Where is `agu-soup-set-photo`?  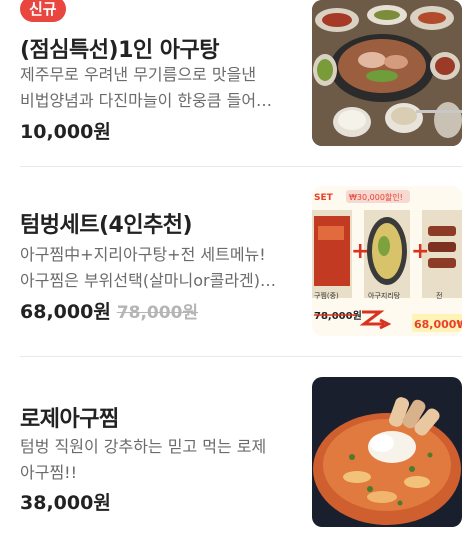
agu-soup-set-photo is located at coordinates (387, 73).